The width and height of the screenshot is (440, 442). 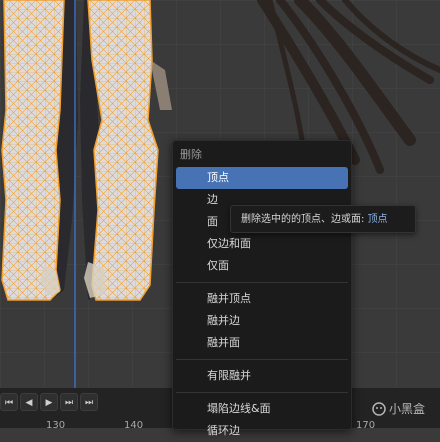 What do you see at coordinates (9, 402) in the screenshot?
I see `jump-start-icon: ⏮` at bounding box center [9, 402].